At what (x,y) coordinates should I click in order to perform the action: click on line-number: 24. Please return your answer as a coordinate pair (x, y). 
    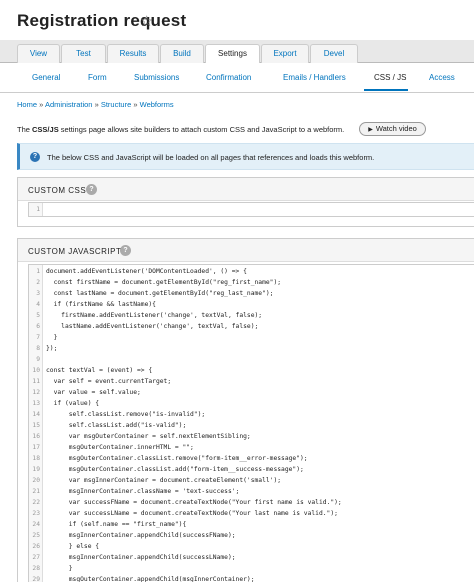
    Looking at the image, I should click on (36, 524).